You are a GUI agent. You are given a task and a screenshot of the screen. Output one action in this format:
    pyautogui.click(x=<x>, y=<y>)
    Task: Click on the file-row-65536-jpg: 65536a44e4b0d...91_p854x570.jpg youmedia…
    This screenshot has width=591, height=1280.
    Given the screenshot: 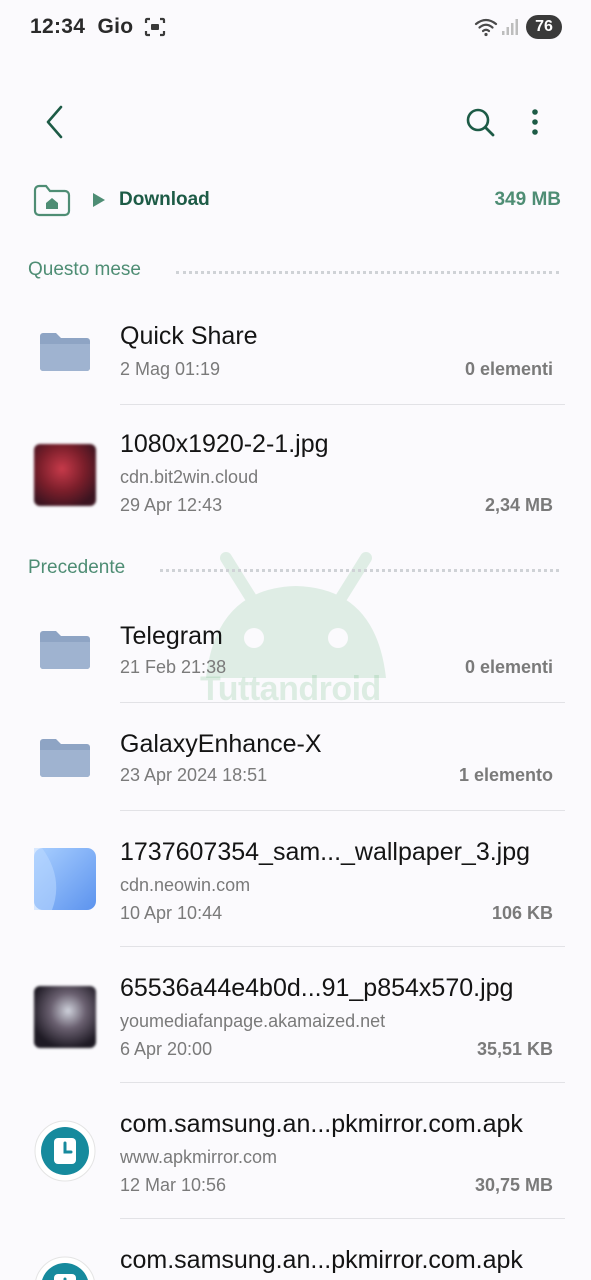 What is the action you would take?
    pyautogui.click(x=295, y=1016)
    